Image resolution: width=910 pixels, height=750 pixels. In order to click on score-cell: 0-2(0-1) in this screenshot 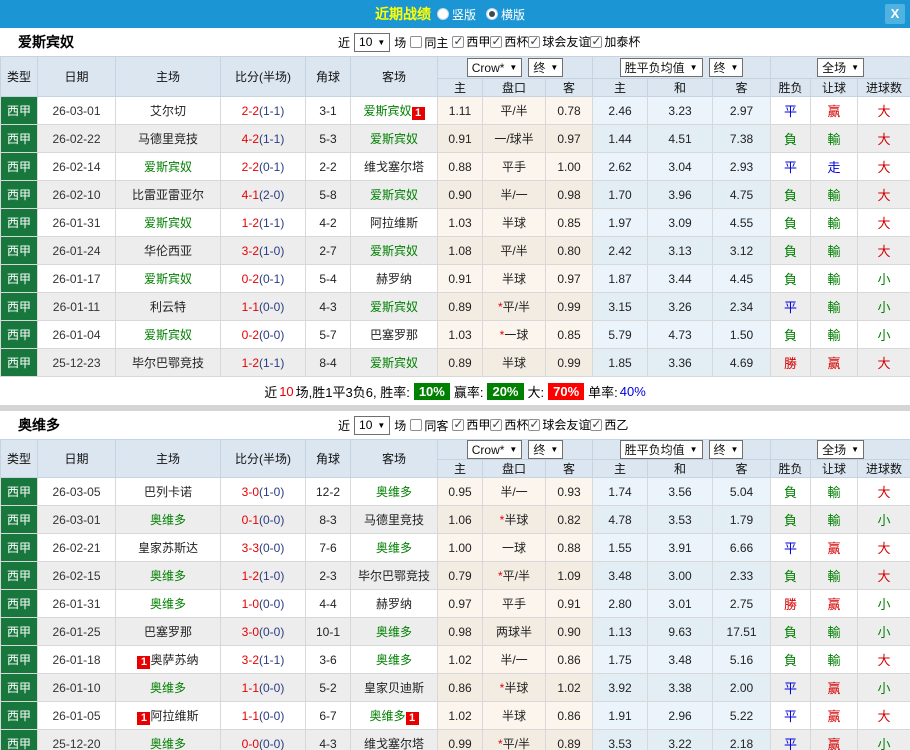, I will do `click(263, 278)`.